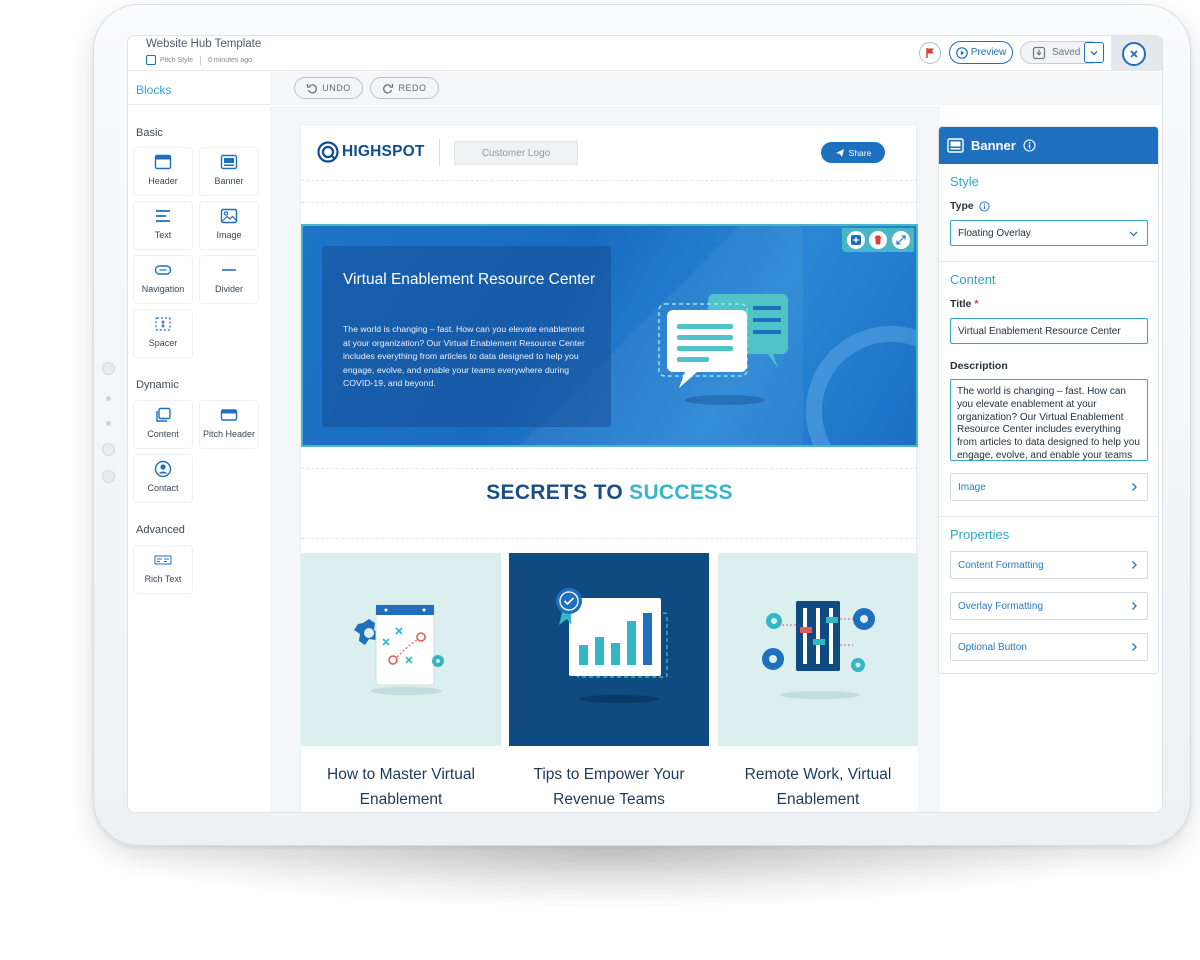 The image size is (1200, 960). I want to click on spacer-block, so click(609, 192).